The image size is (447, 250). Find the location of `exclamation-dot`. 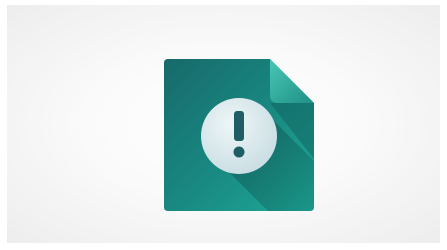

exclamation-dot is located at coordinates (239, 152).